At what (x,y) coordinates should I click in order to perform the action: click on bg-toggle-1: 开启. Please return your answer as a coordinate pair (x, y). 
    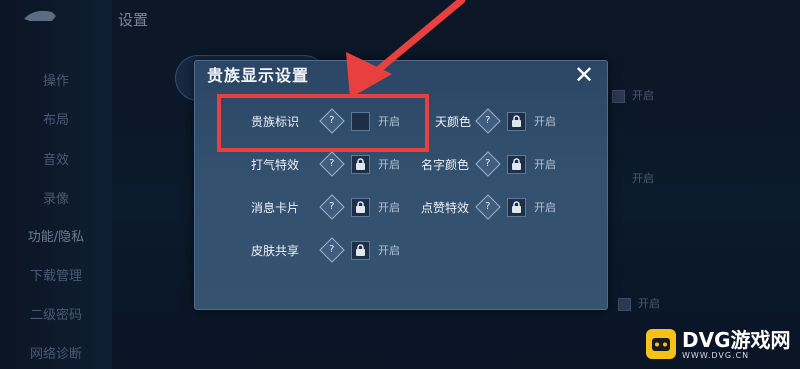
    Looking at the image, I should click on (633, 95).